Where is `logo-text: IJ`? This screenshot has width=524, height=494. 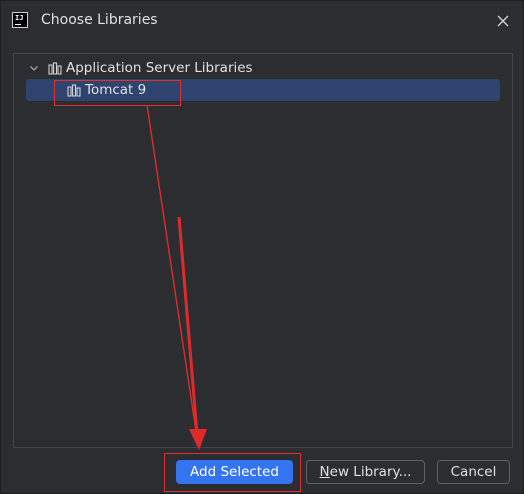 logo-text: IJ is located at coordinates (19, 18).